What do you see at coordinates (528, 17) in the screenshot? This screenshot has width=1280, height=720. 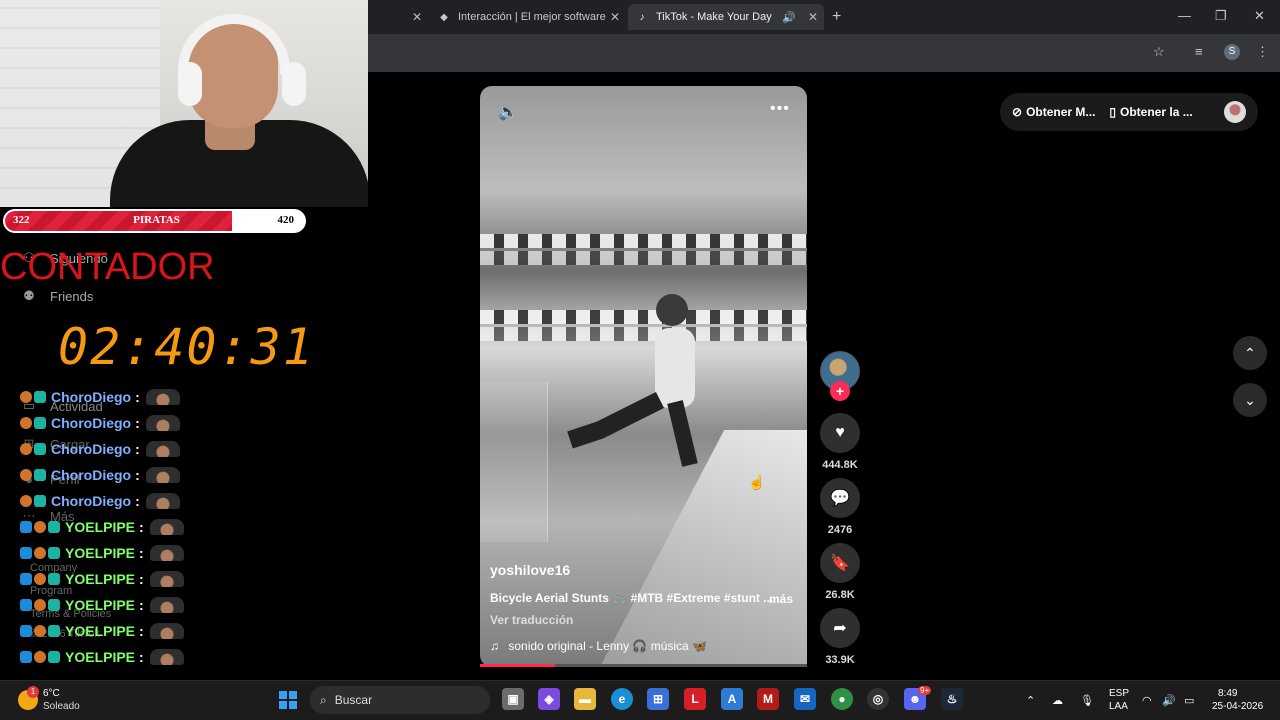 I see `browser-tab-interaccion: ◆ Interacción | El mejor software p ✕` at bounding box center [528, 17].